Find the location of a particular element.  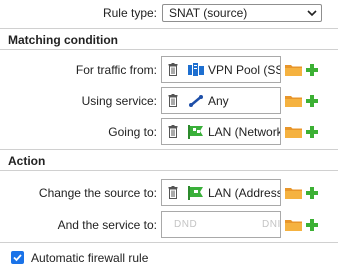

traffic-from-value: VPN Pool (SS is located at coordinates (244, 70).